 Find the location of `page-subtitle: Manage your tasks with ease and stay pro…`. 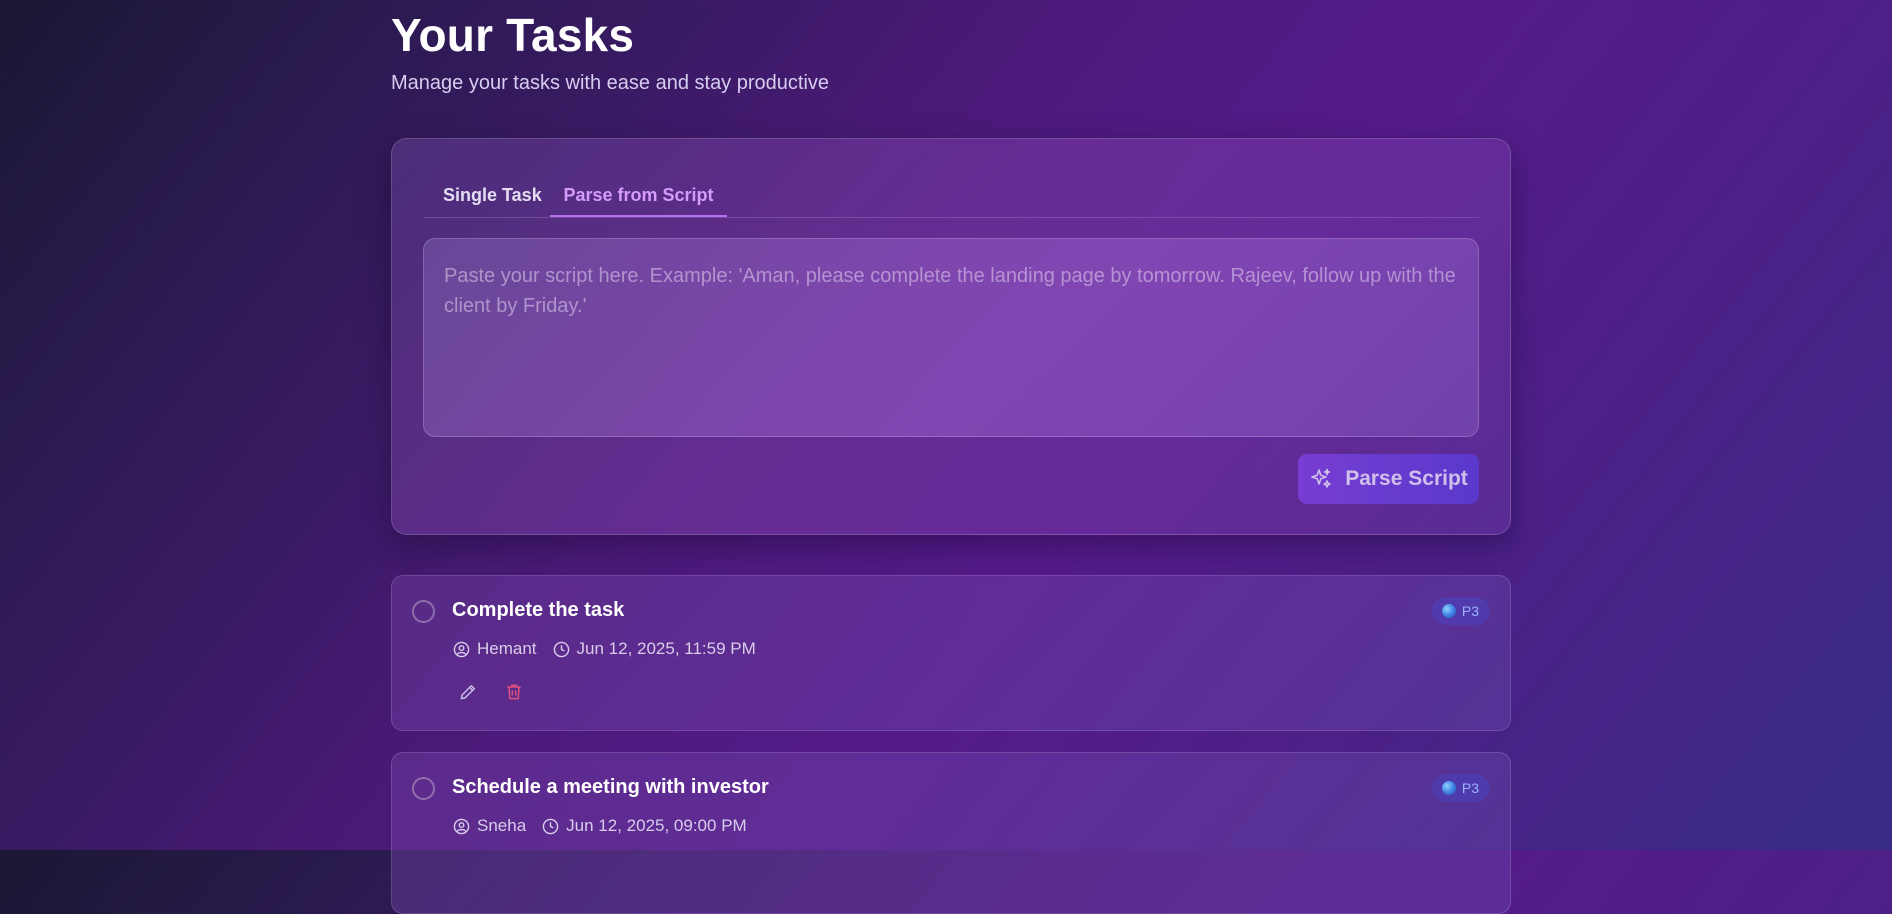

page-subtitle: Manage your tasks with ease and stay pro… is located at coordinates (610, 83).